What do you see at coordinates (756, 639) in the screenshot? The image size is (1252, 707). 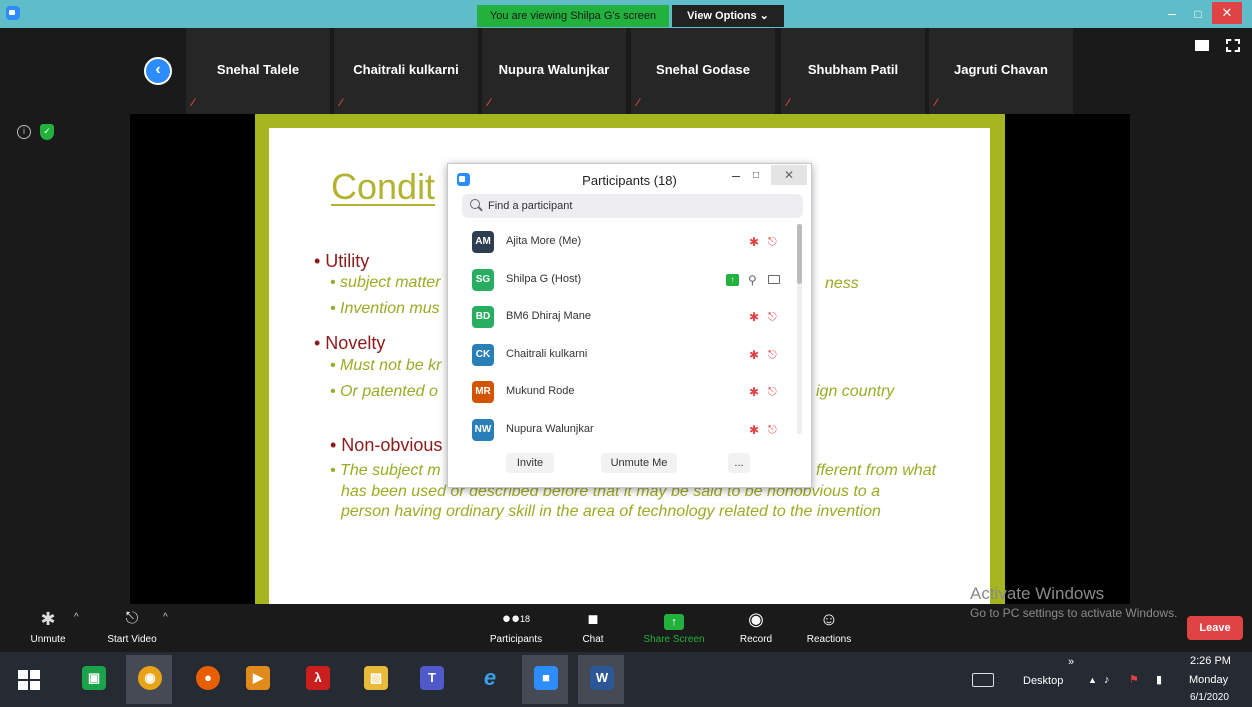 I see `record-label: Record` at bounding box center [756, 639].